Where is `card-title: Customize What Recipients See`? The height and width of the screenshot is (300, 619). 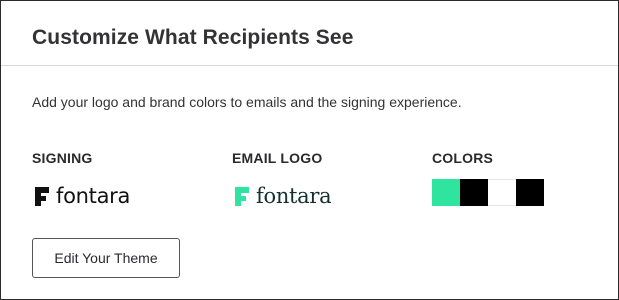
card-title: Customize What Recipients See is located at coordinates (193, 37).